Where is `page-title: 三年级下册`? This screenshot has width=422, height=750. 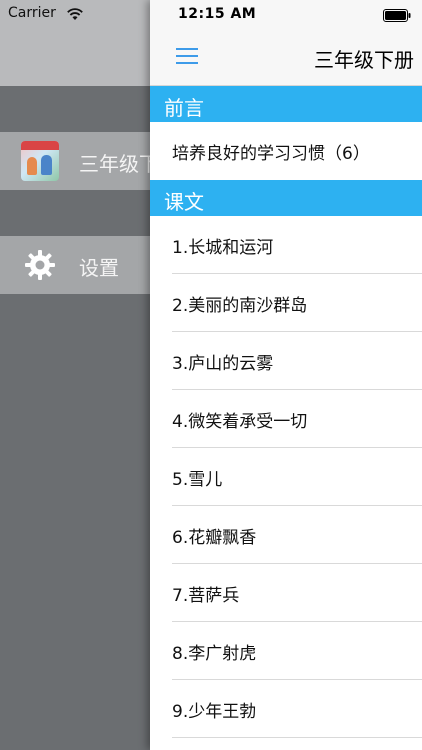 page-title: 三年级下册 is located at coordinates (364, 60).